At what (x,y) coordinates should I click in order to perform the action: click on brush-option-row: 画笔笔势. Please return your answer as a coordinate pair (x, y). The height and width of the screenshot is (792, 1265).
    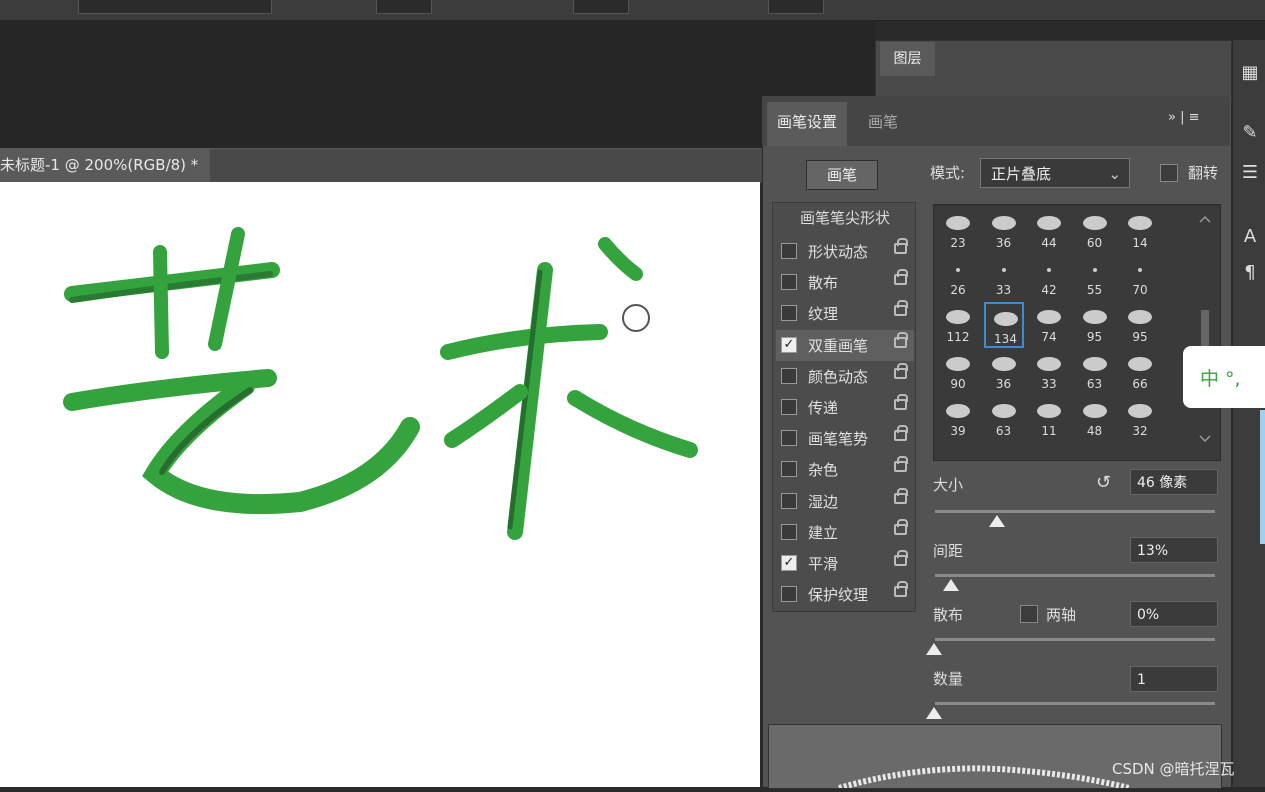
    Looking at the image, I should click on (845, 438).